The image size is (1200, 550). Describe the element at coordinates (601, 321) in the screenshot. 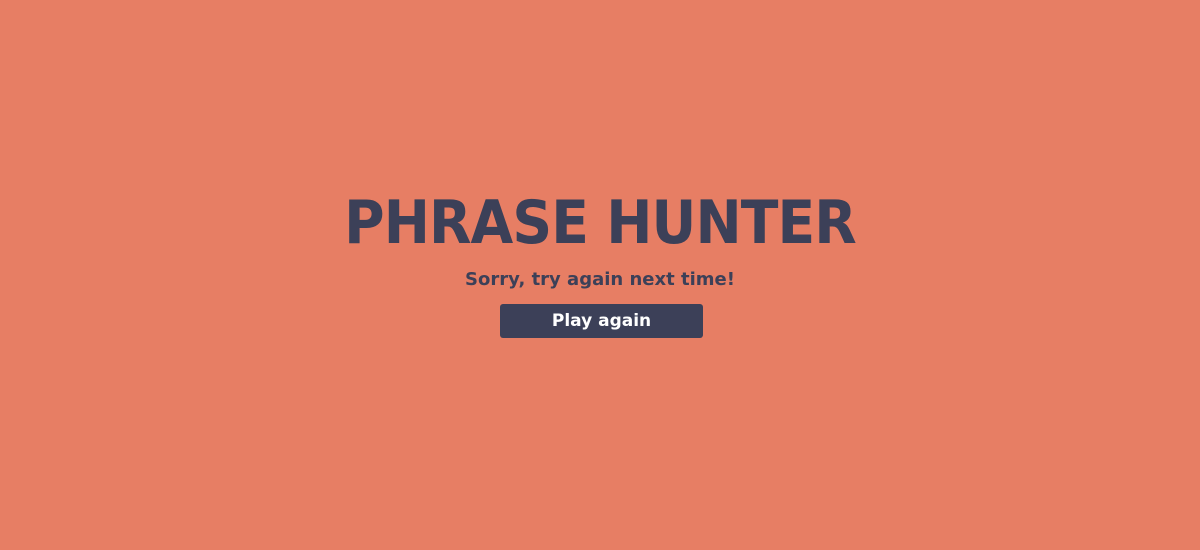

I see `play-again-button: Play again` at that location.